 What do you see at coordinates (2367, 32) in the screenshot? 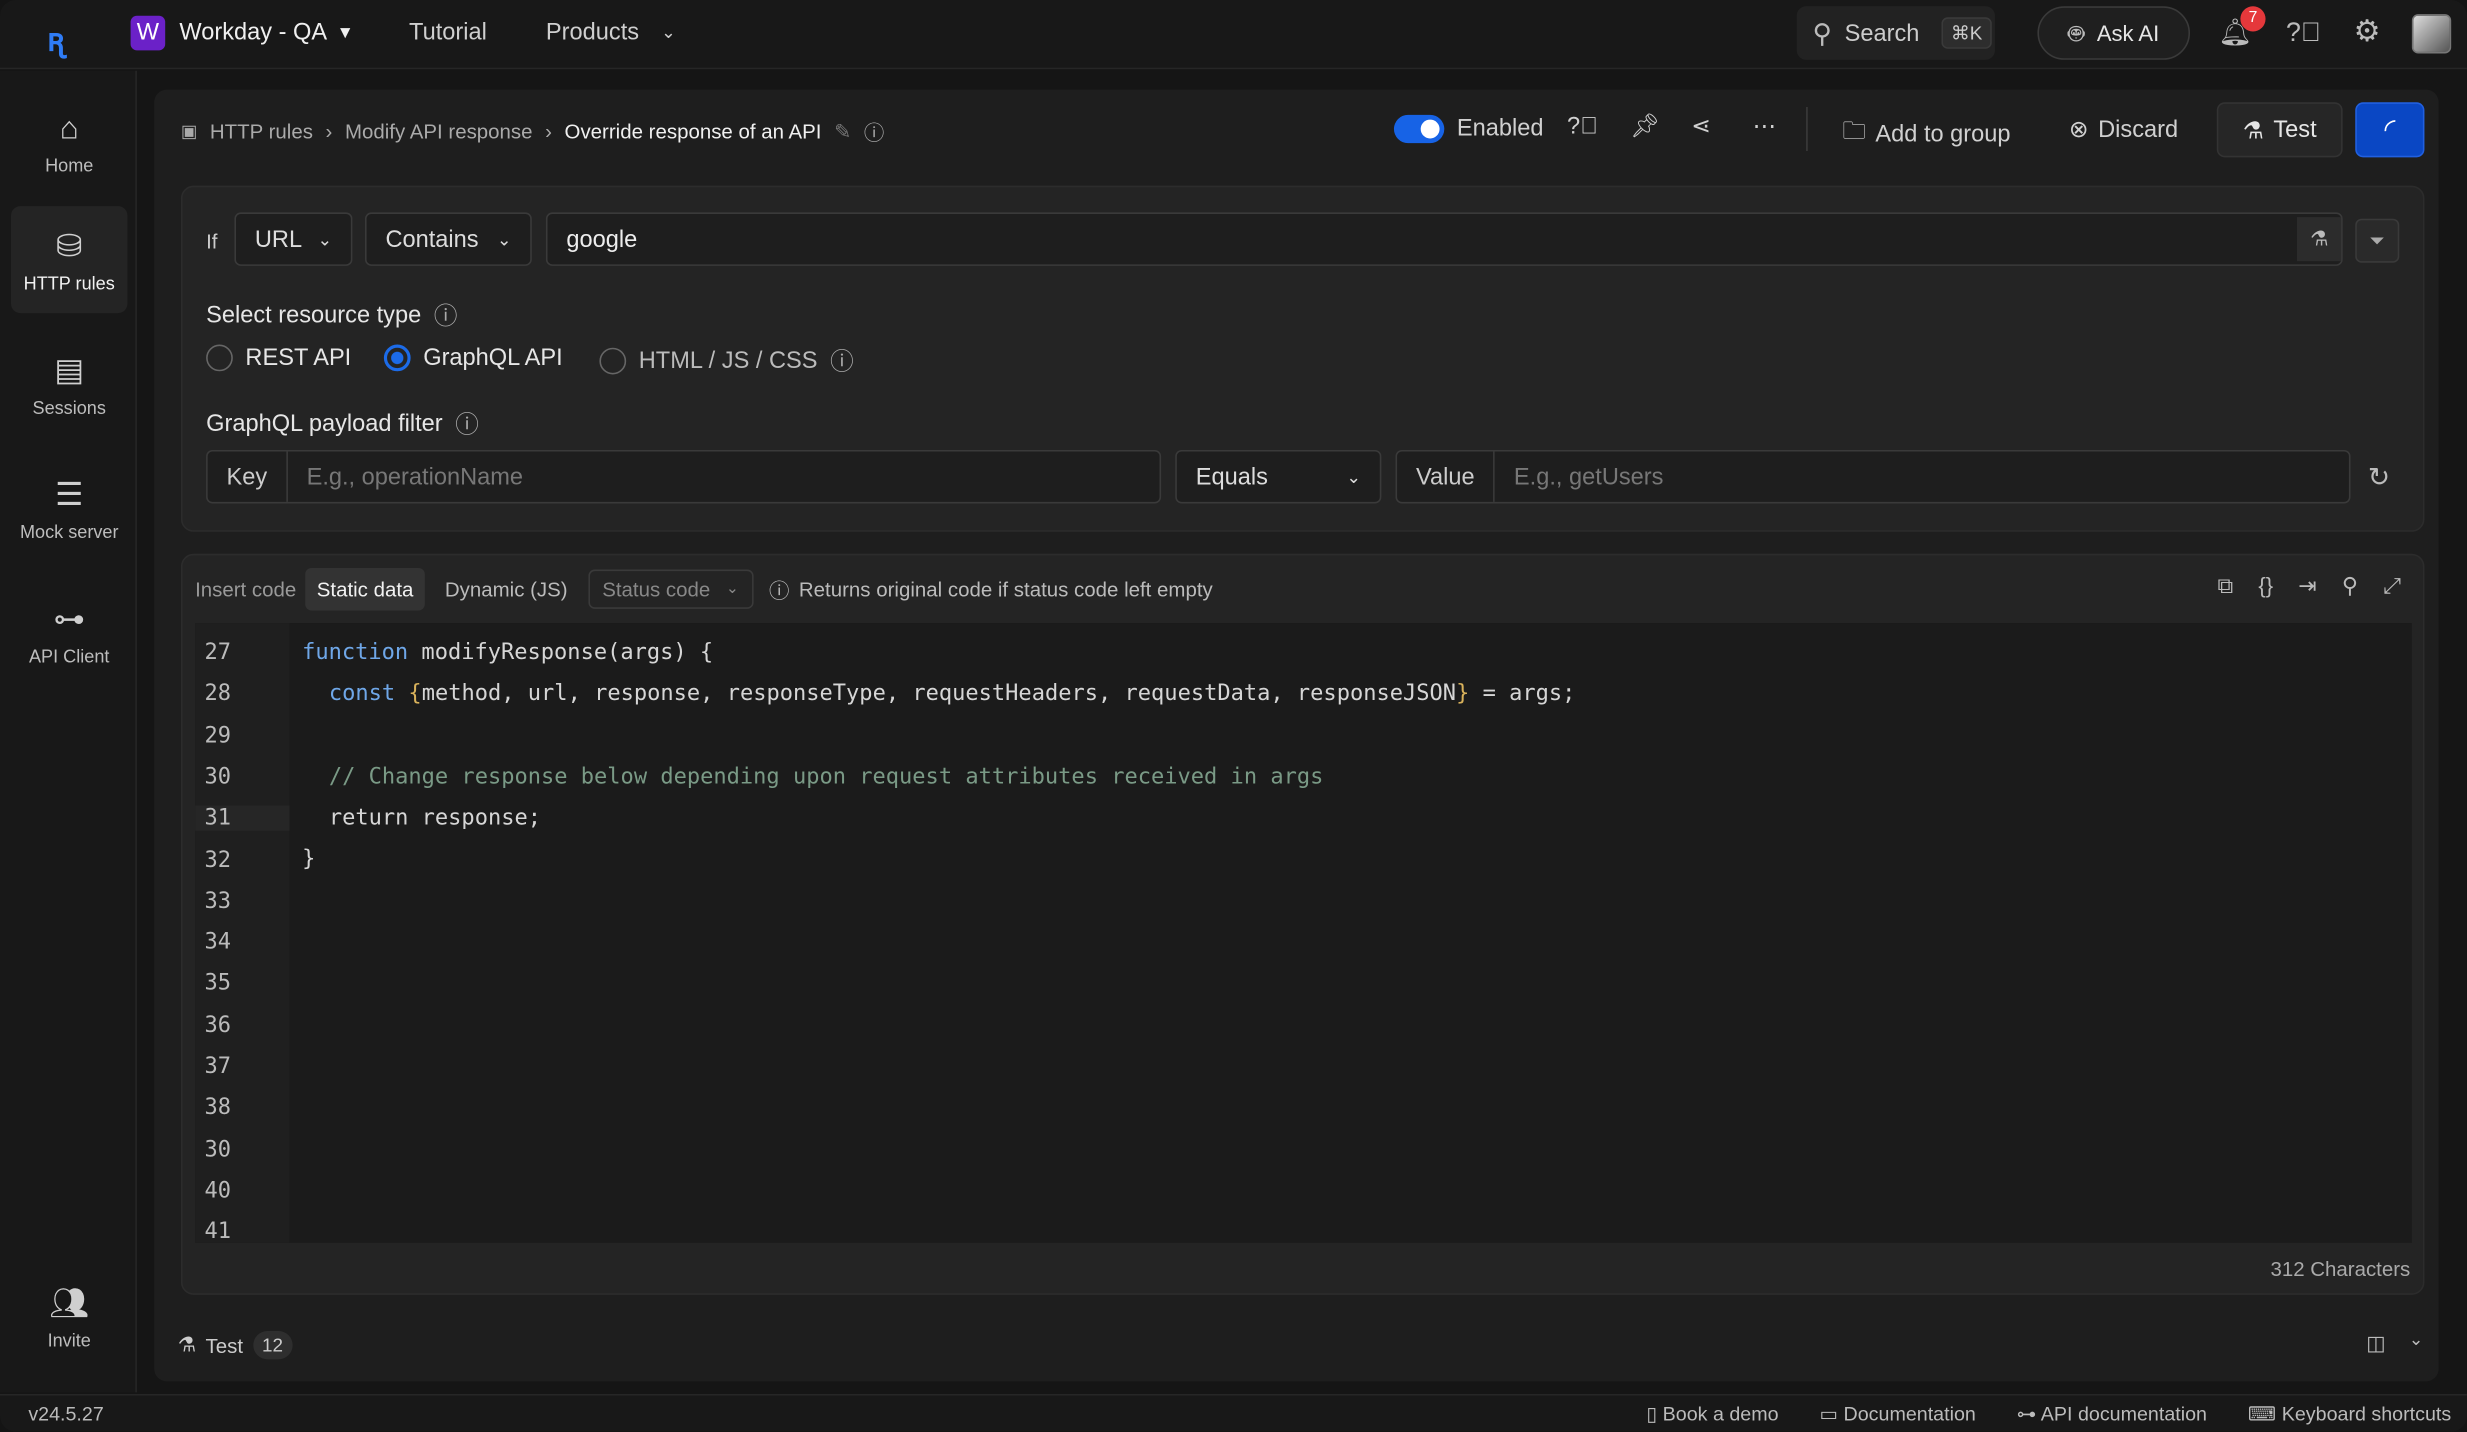
I see `gear-icon: ⚙` at bounding box center [2367, 32].